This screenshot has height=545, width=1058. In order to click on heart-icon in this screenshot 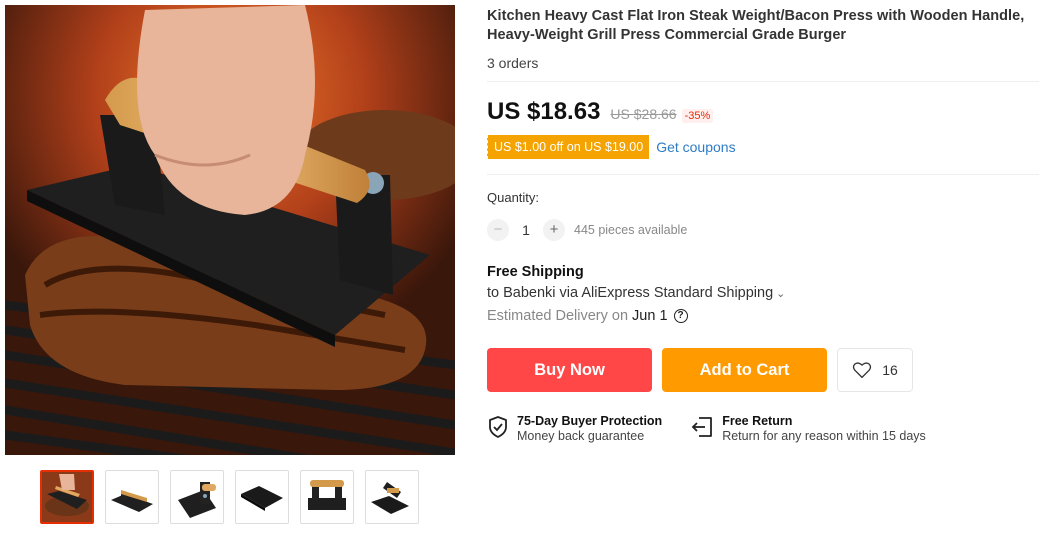, I will do `click(862, 370)`.